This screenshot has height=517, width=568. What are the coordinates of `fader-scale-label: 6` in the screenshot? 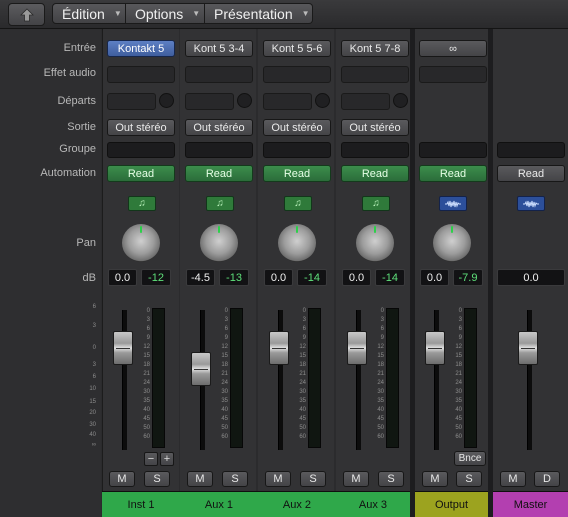 It's located at (94, 377).